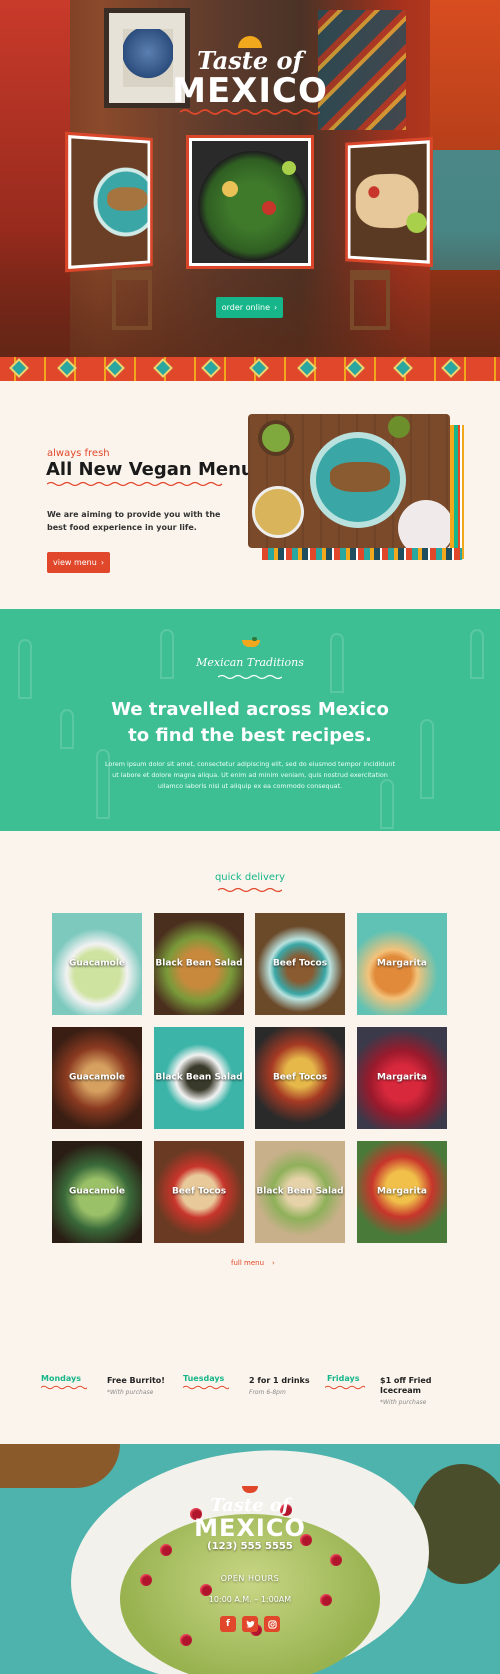 This screenshot has width=500, height=1674. Describe the element at coordinates (136, 1380) in the screenshot. I see `special-deal: Free Burrito!` at that location.